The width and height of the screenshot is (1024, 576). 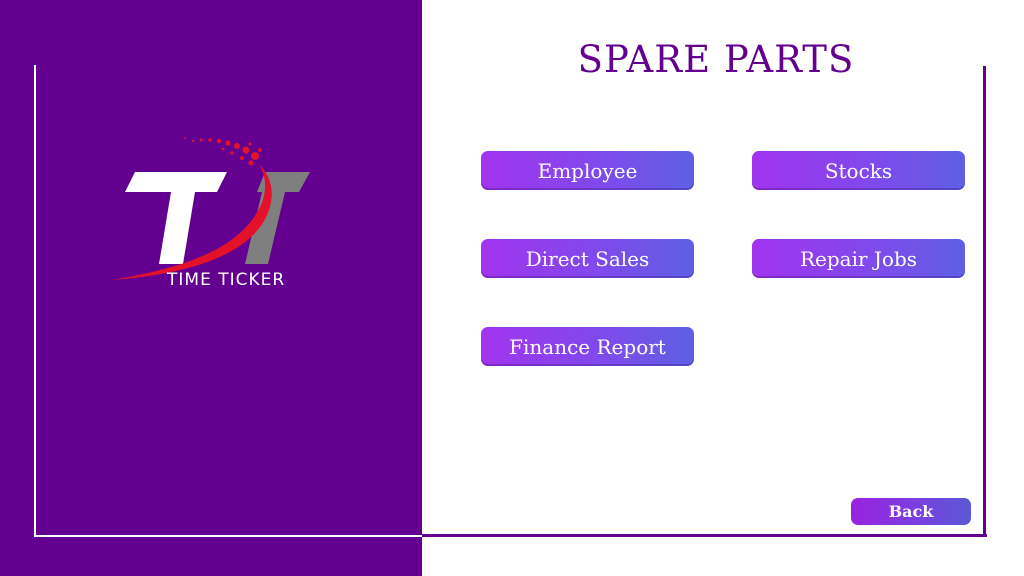 I want to click on stocks-button: Stocks, so click(x=858, y=170).